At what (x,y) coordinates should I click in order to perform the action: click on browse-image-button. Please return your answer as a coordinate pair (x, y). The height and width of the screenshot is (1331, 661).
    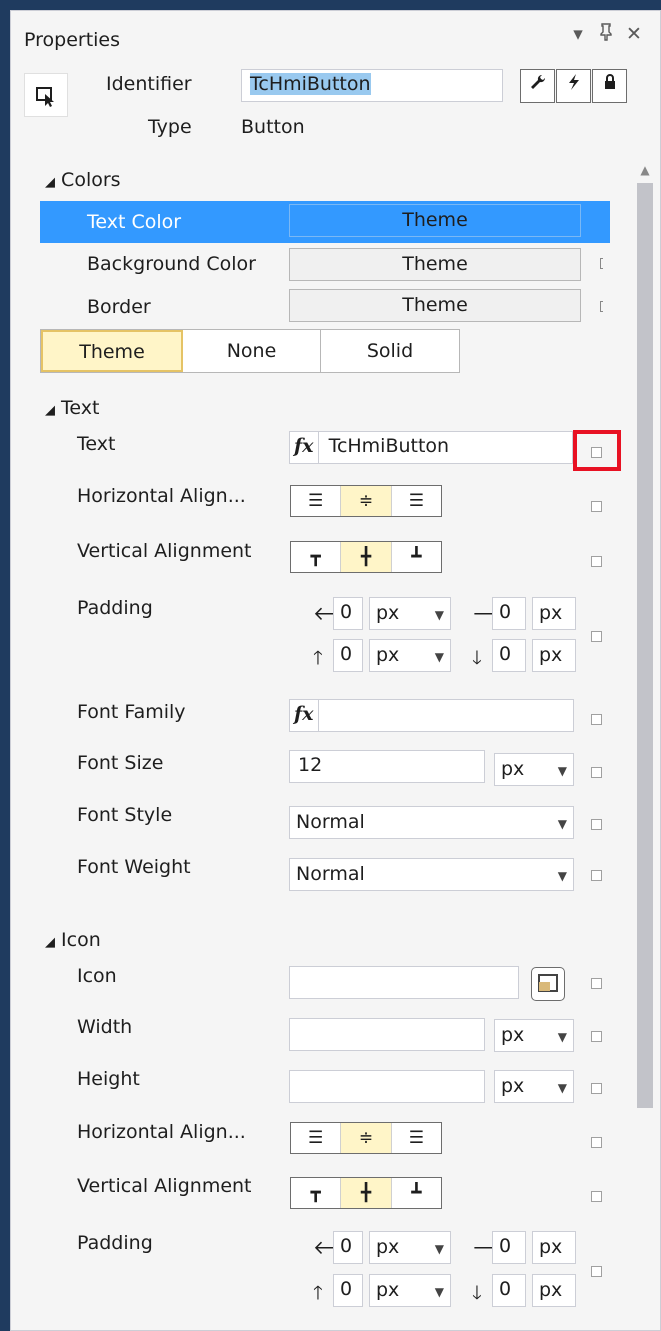
    Looking at the image, I should click on (548, 984).